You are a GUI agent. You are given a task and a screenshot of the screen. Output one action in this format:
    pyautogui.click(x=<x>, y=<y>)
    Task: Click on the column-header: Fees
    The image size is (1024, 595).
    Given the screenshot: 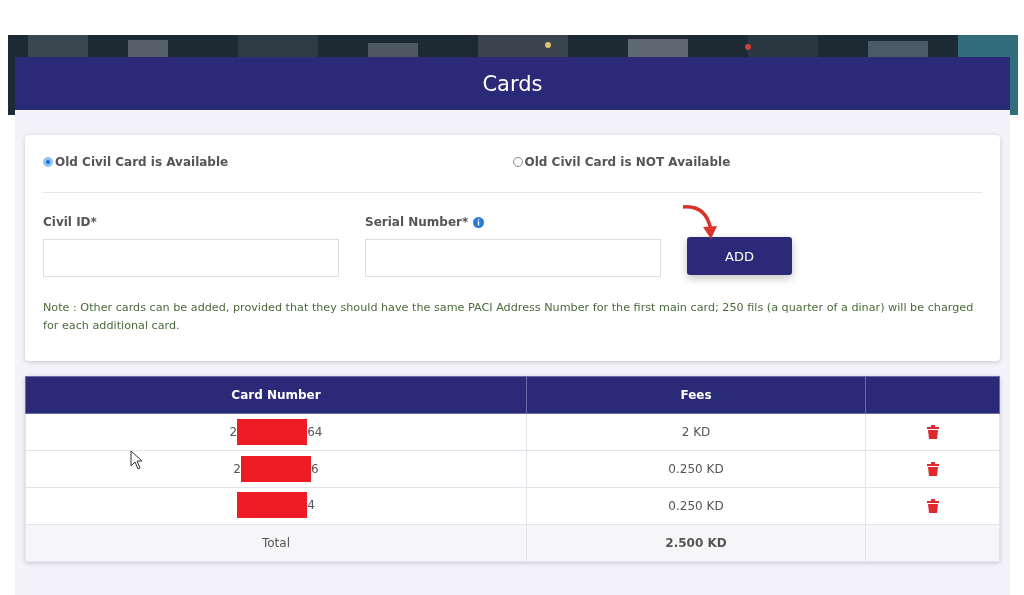 What is the action you would take?
    pyautogui.click(x=696, y=395)
    